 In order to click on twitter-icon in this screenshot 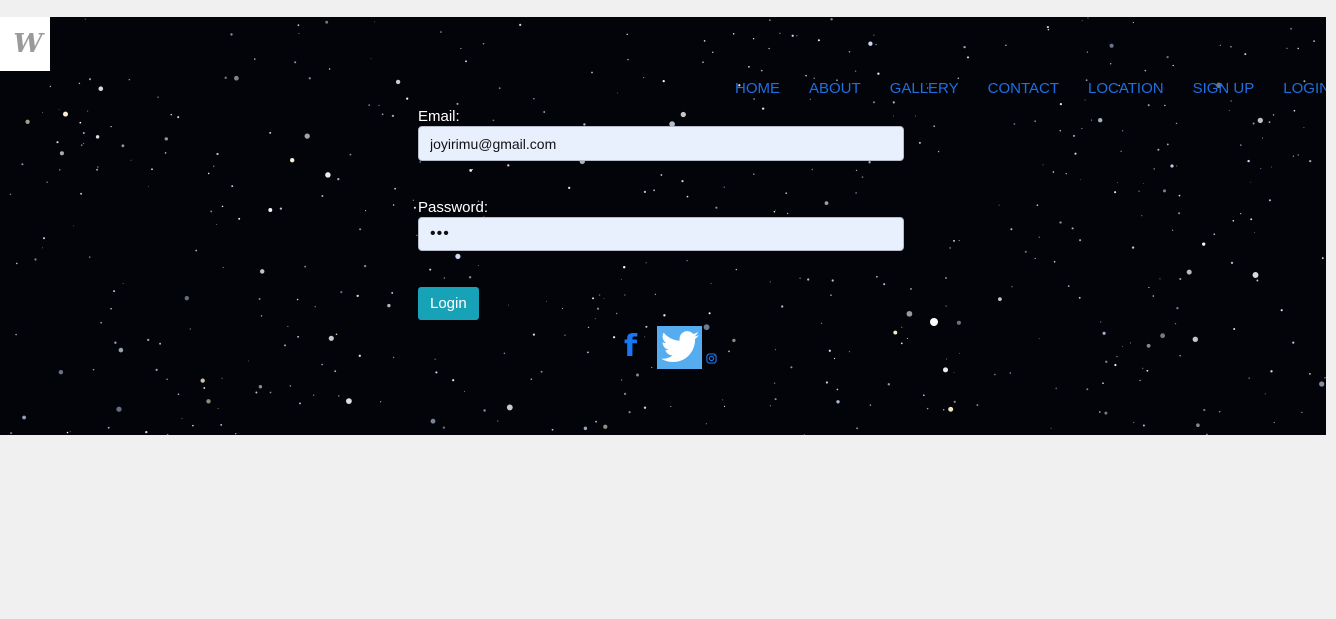, I will do `click(679, 347)`.